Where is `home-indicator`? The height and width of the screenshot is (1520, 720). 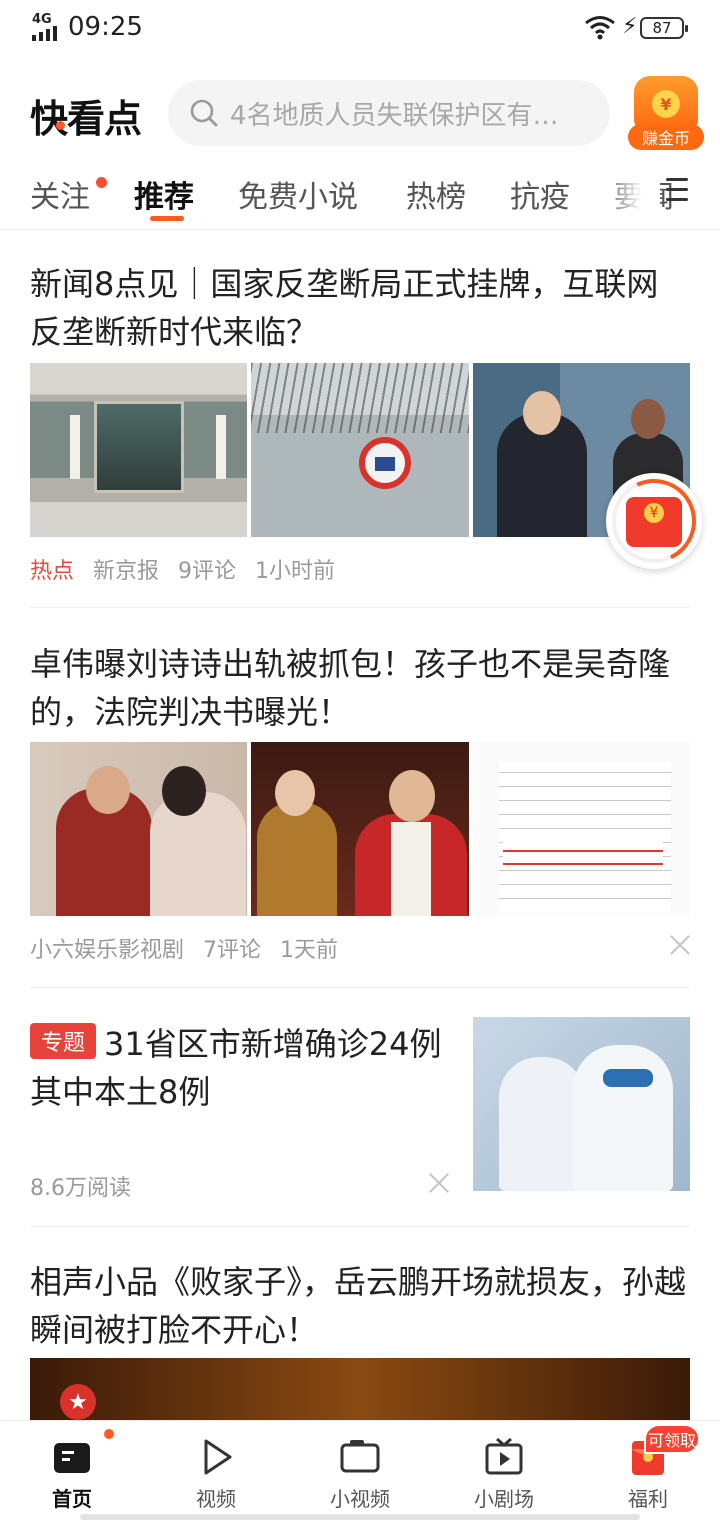
home-indicator is located at coordinates (360, 1517).